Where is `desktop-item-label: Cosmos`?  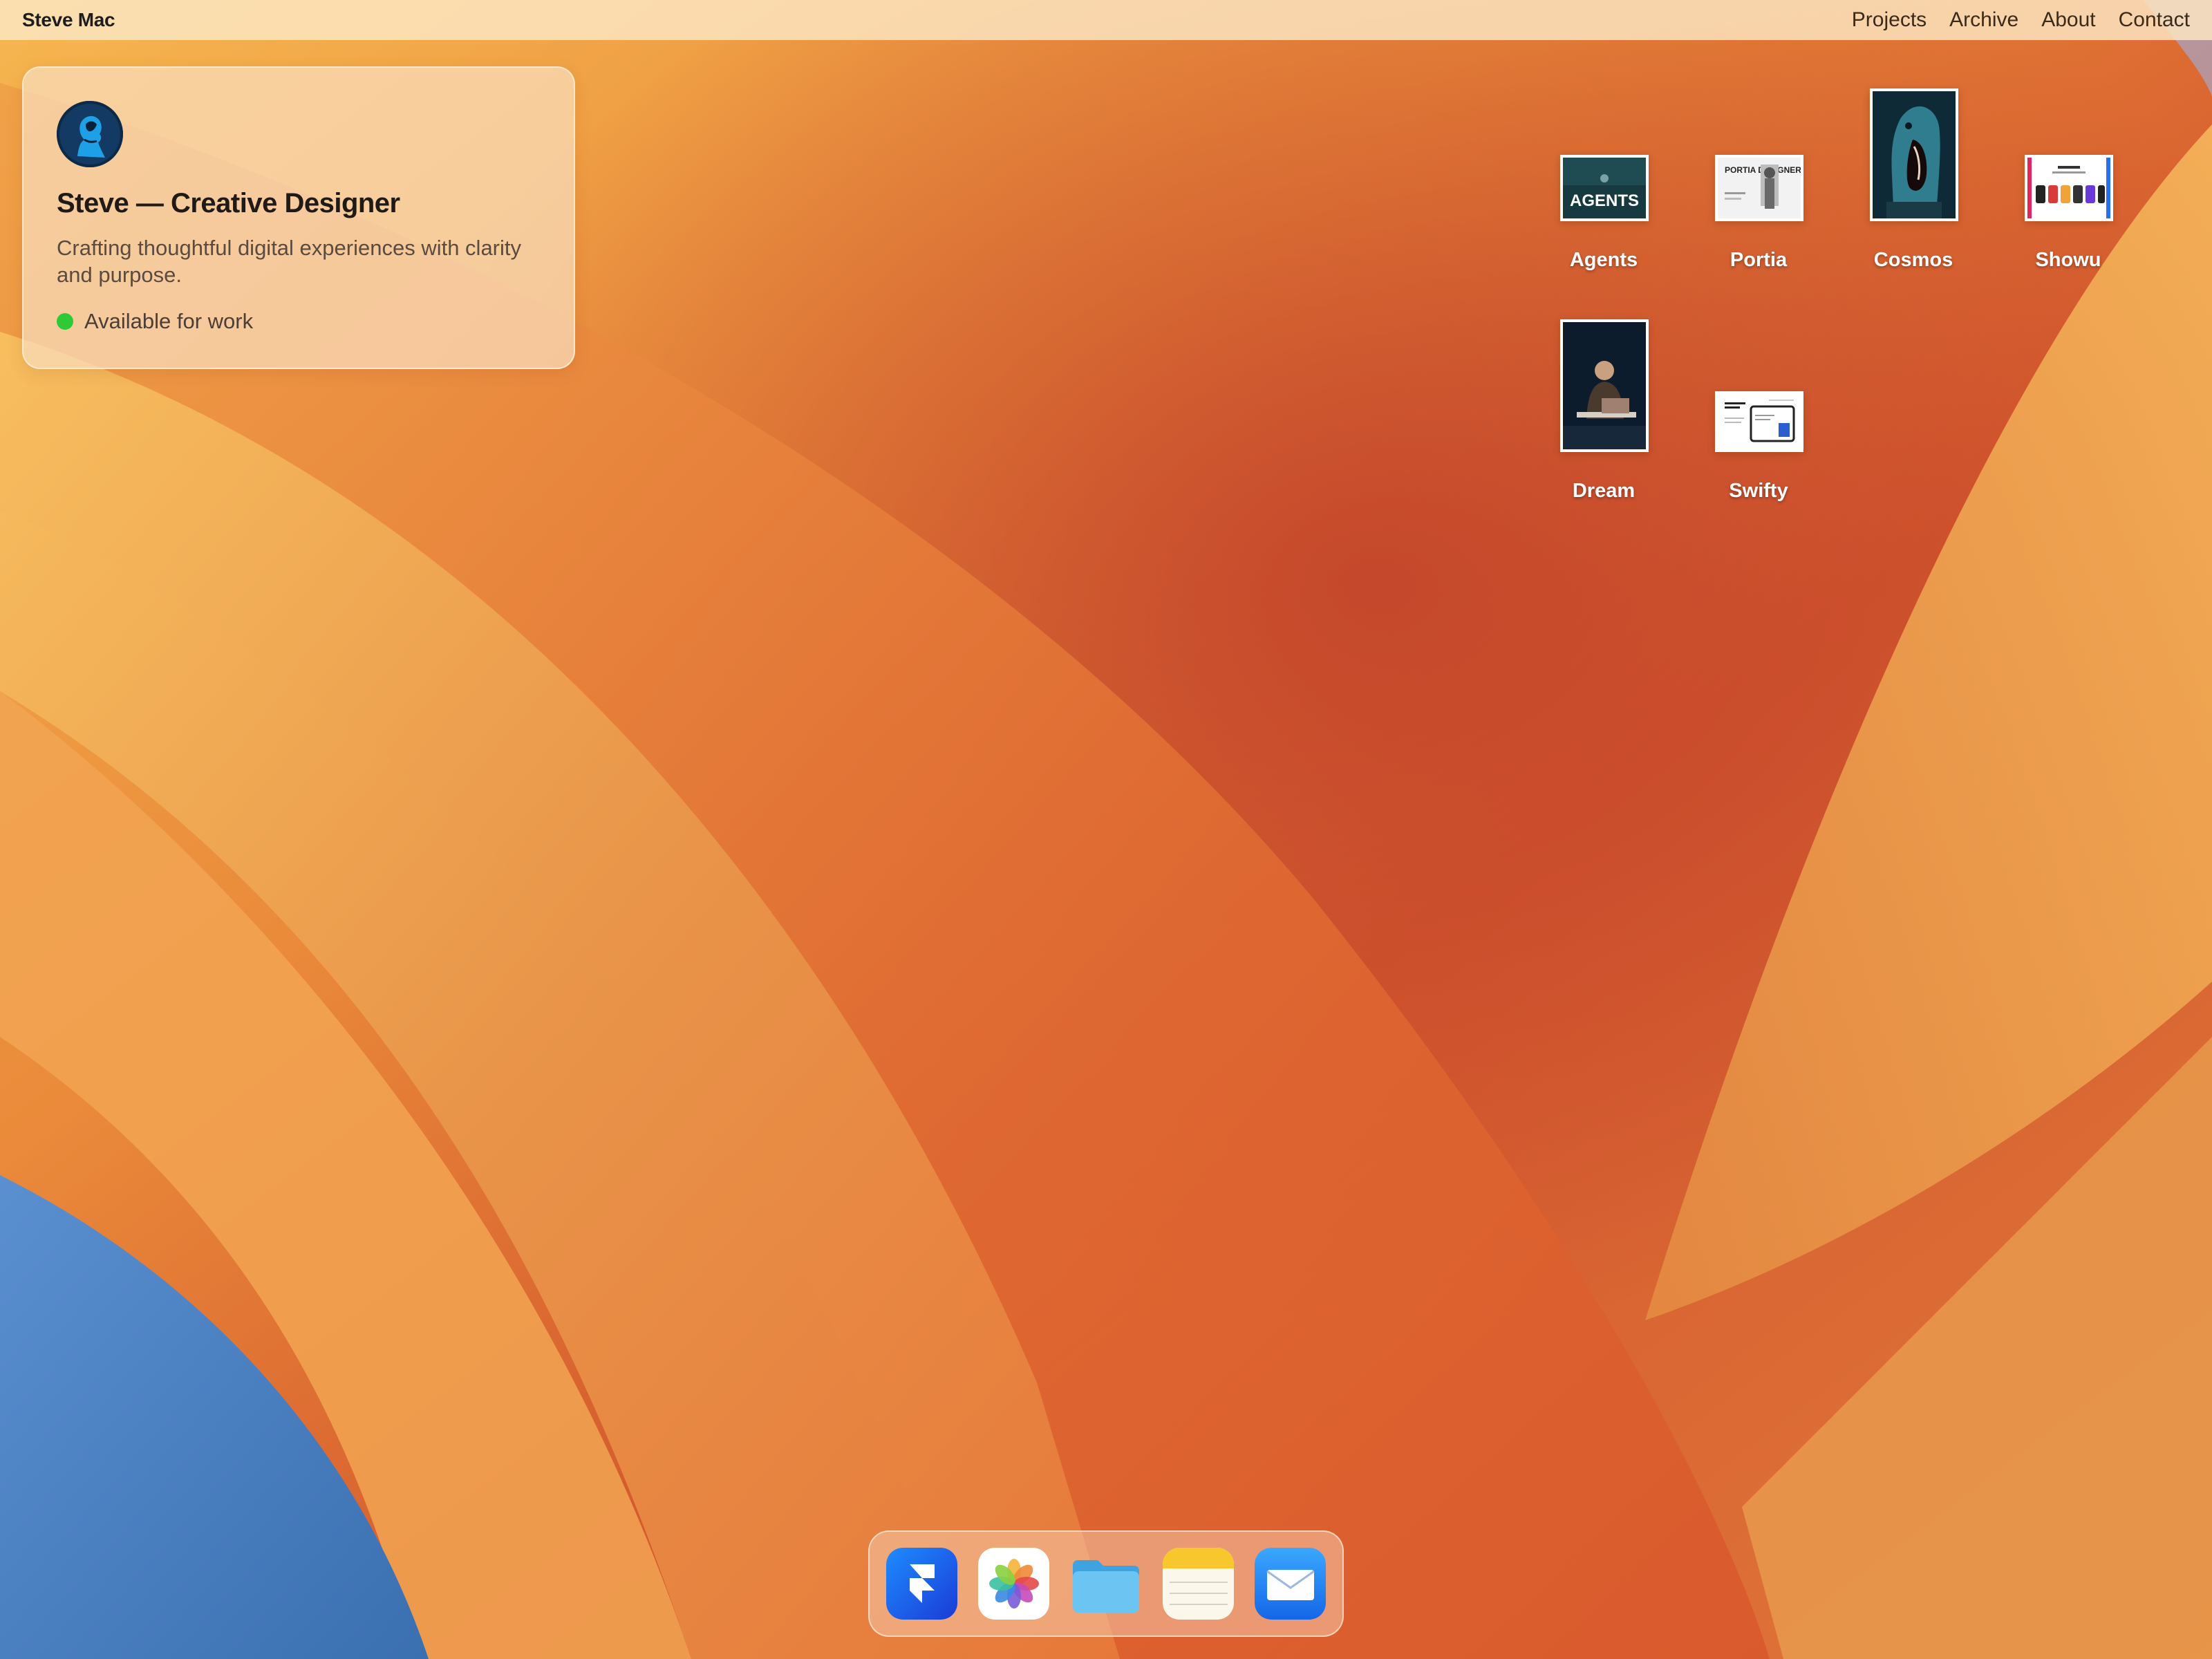
desktop-item-label: Cosmos is located at coordinates (1913, 260).